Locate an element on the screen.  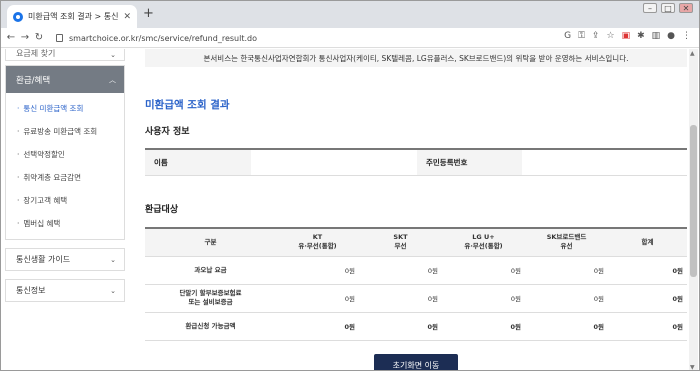
back-arrow-icon: ← is located at coordinates (11, 37).